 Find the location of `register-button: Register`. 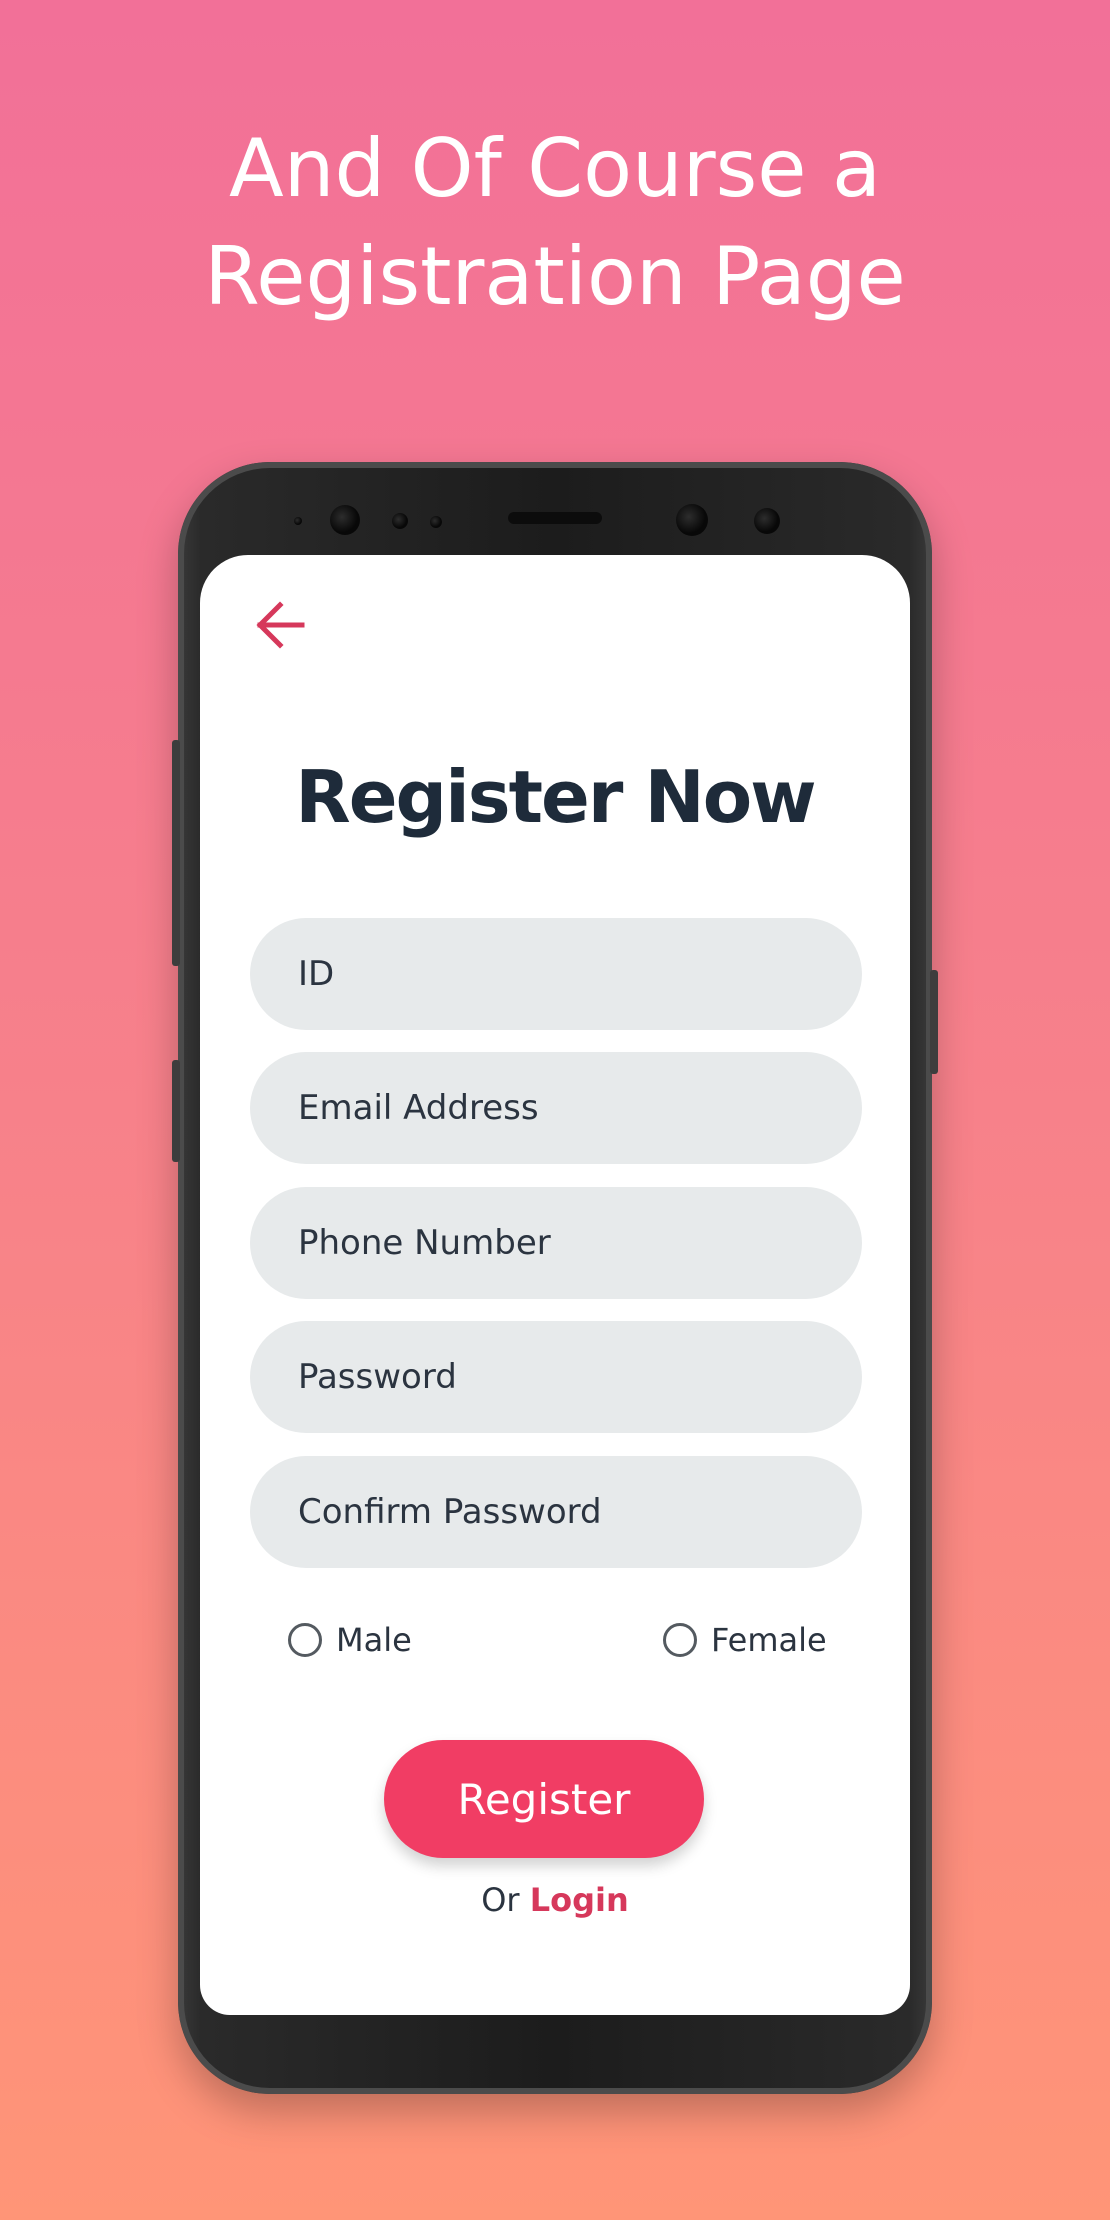

register-button: Register is located at coordinates (544, 1799).